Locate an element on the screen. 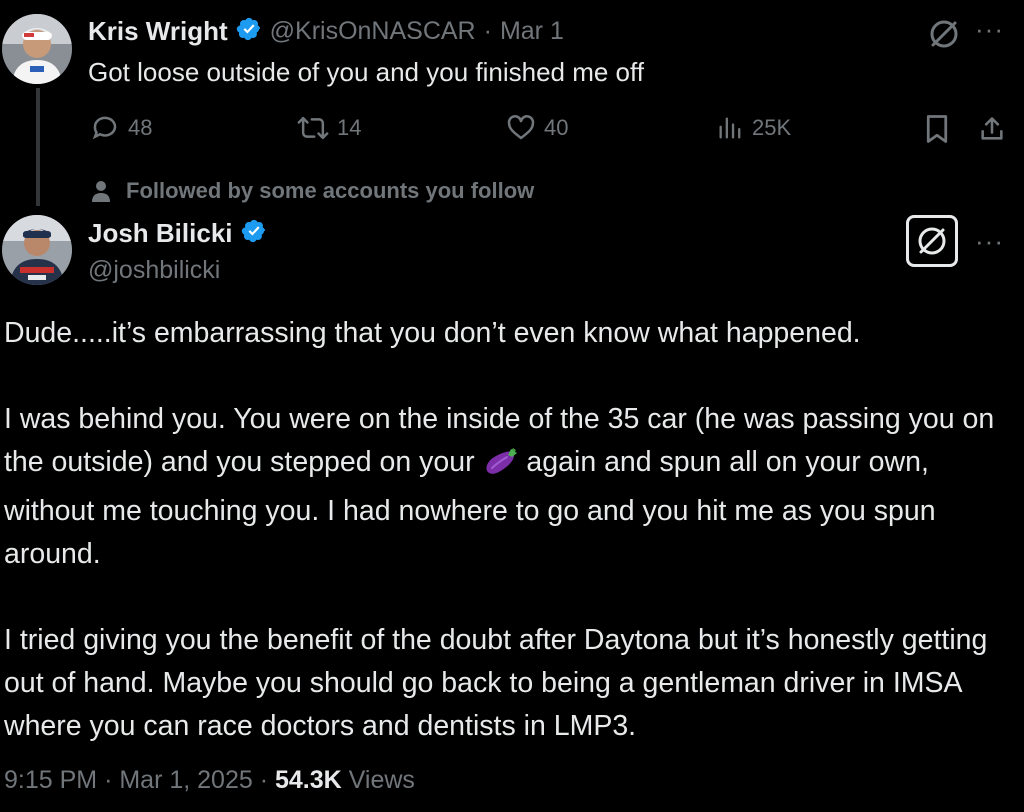  views-count: 54.3K is located at coordinates (308, 780).